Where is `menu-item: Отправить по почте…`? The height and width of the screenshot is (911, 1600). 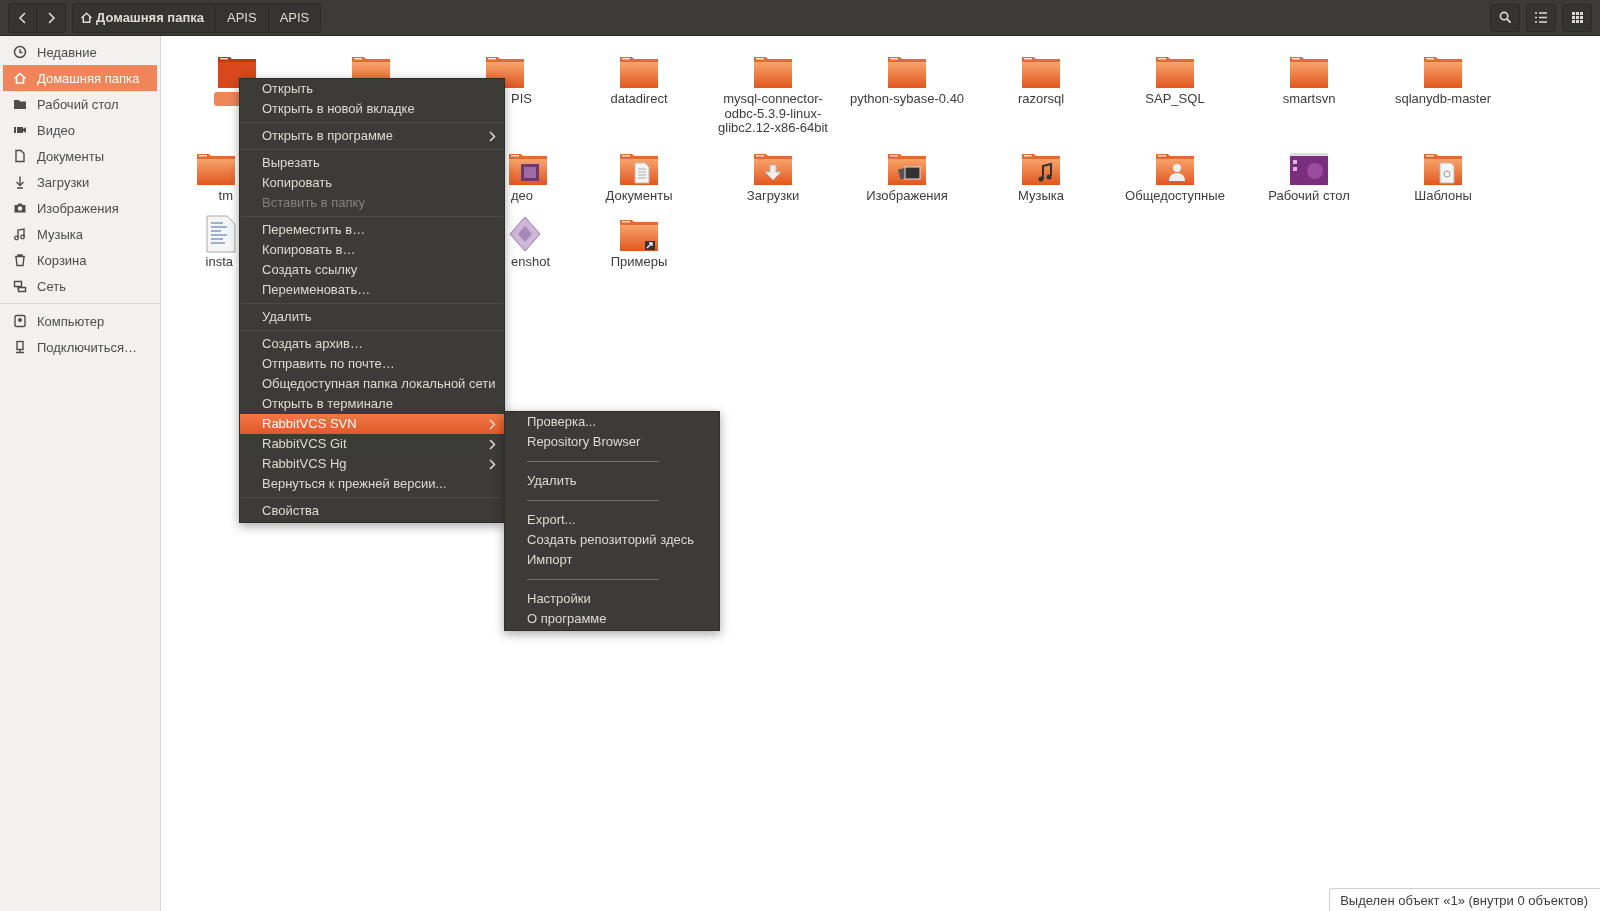
menu-item: Отправить по почте… is located at coordinates (372, 364).